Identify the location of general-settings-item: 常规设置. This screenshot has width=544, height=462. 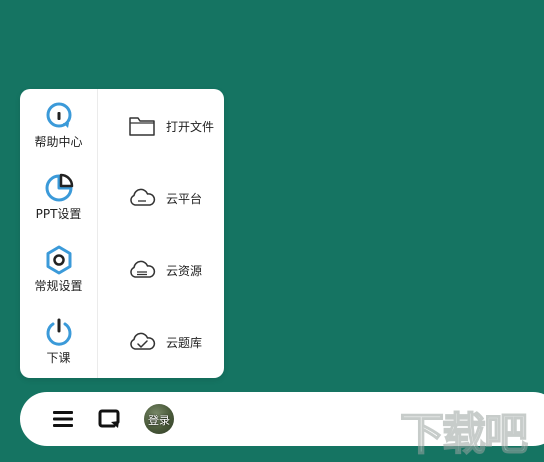
(58, 275).